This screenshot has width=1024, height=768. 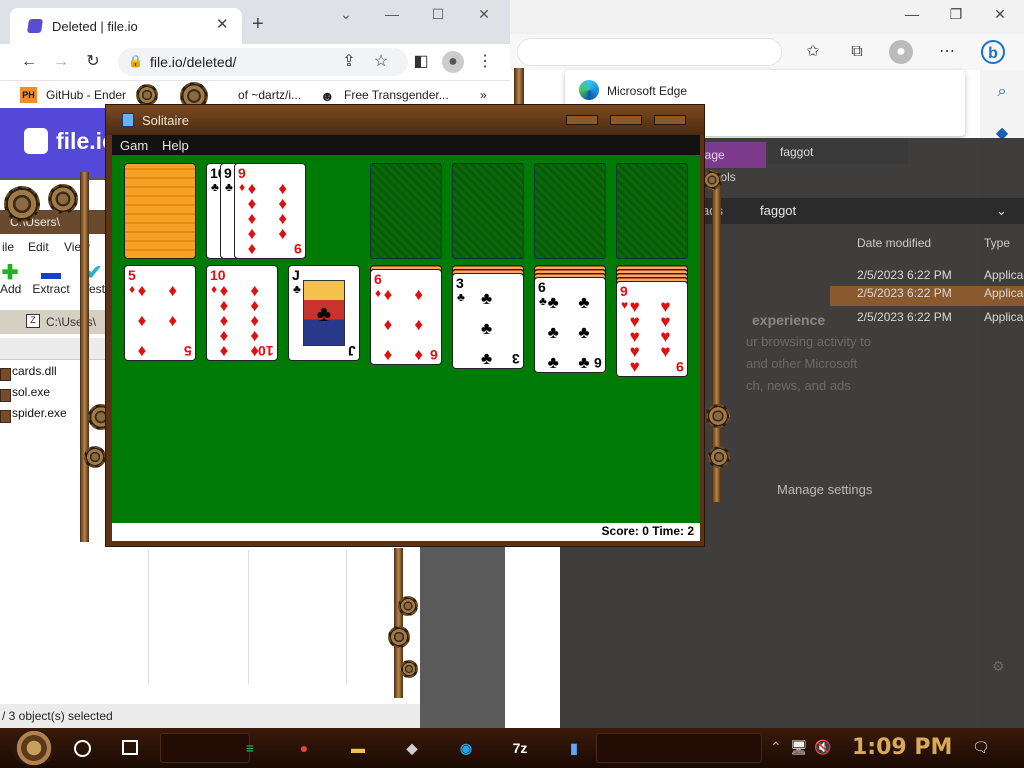 I want to click on edge-experience-heading: experience, so click(x=789, y=320).